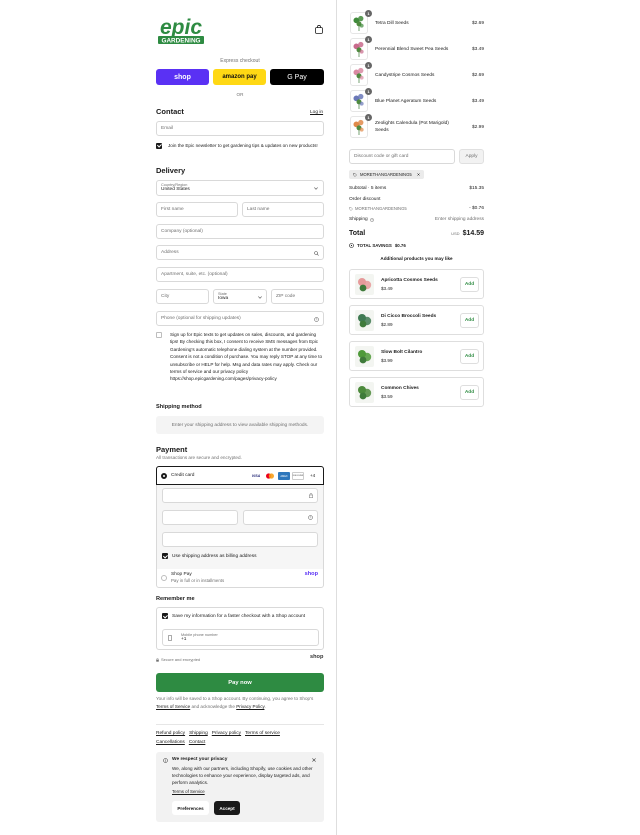 This screenshot has width=640, height=835. What do you see at coordinates (170, 733) in the screenshot?
I see `refund-policy-link: Refund policy` at bounding box center [170, 733].